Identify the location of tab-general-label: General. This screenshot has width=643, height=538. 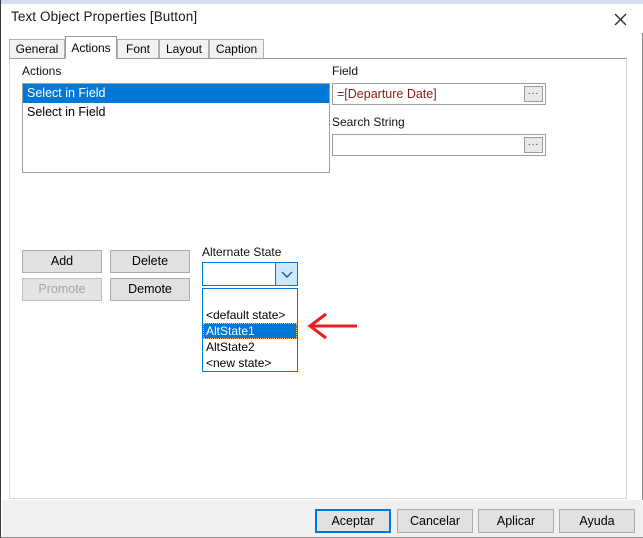
(37, 49).